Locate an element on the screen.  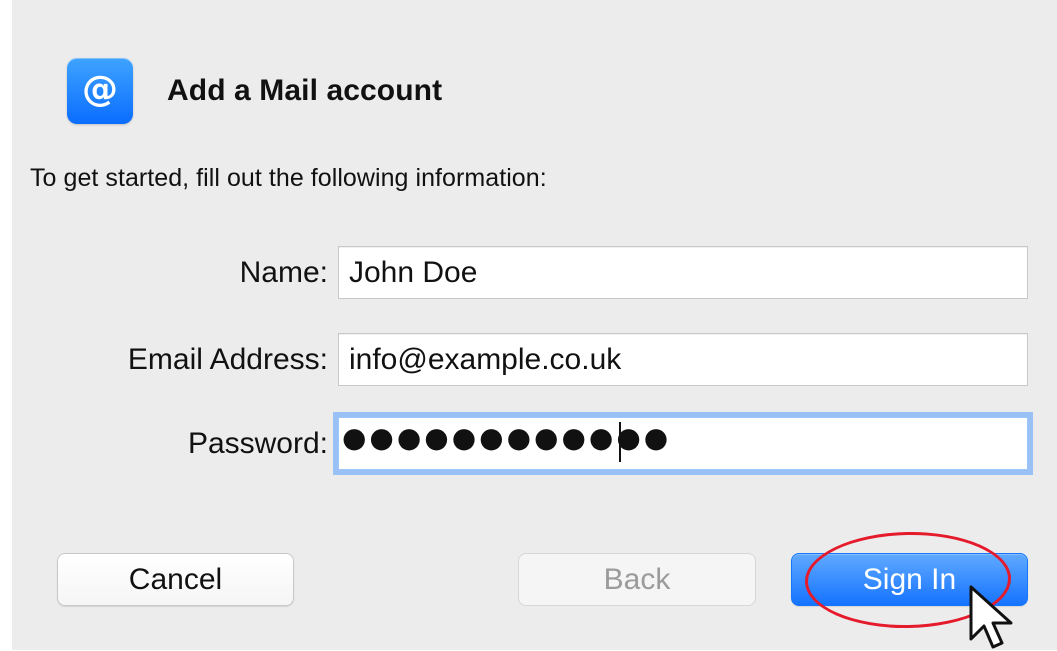
email-address-input is located at coordinates (683, 359).